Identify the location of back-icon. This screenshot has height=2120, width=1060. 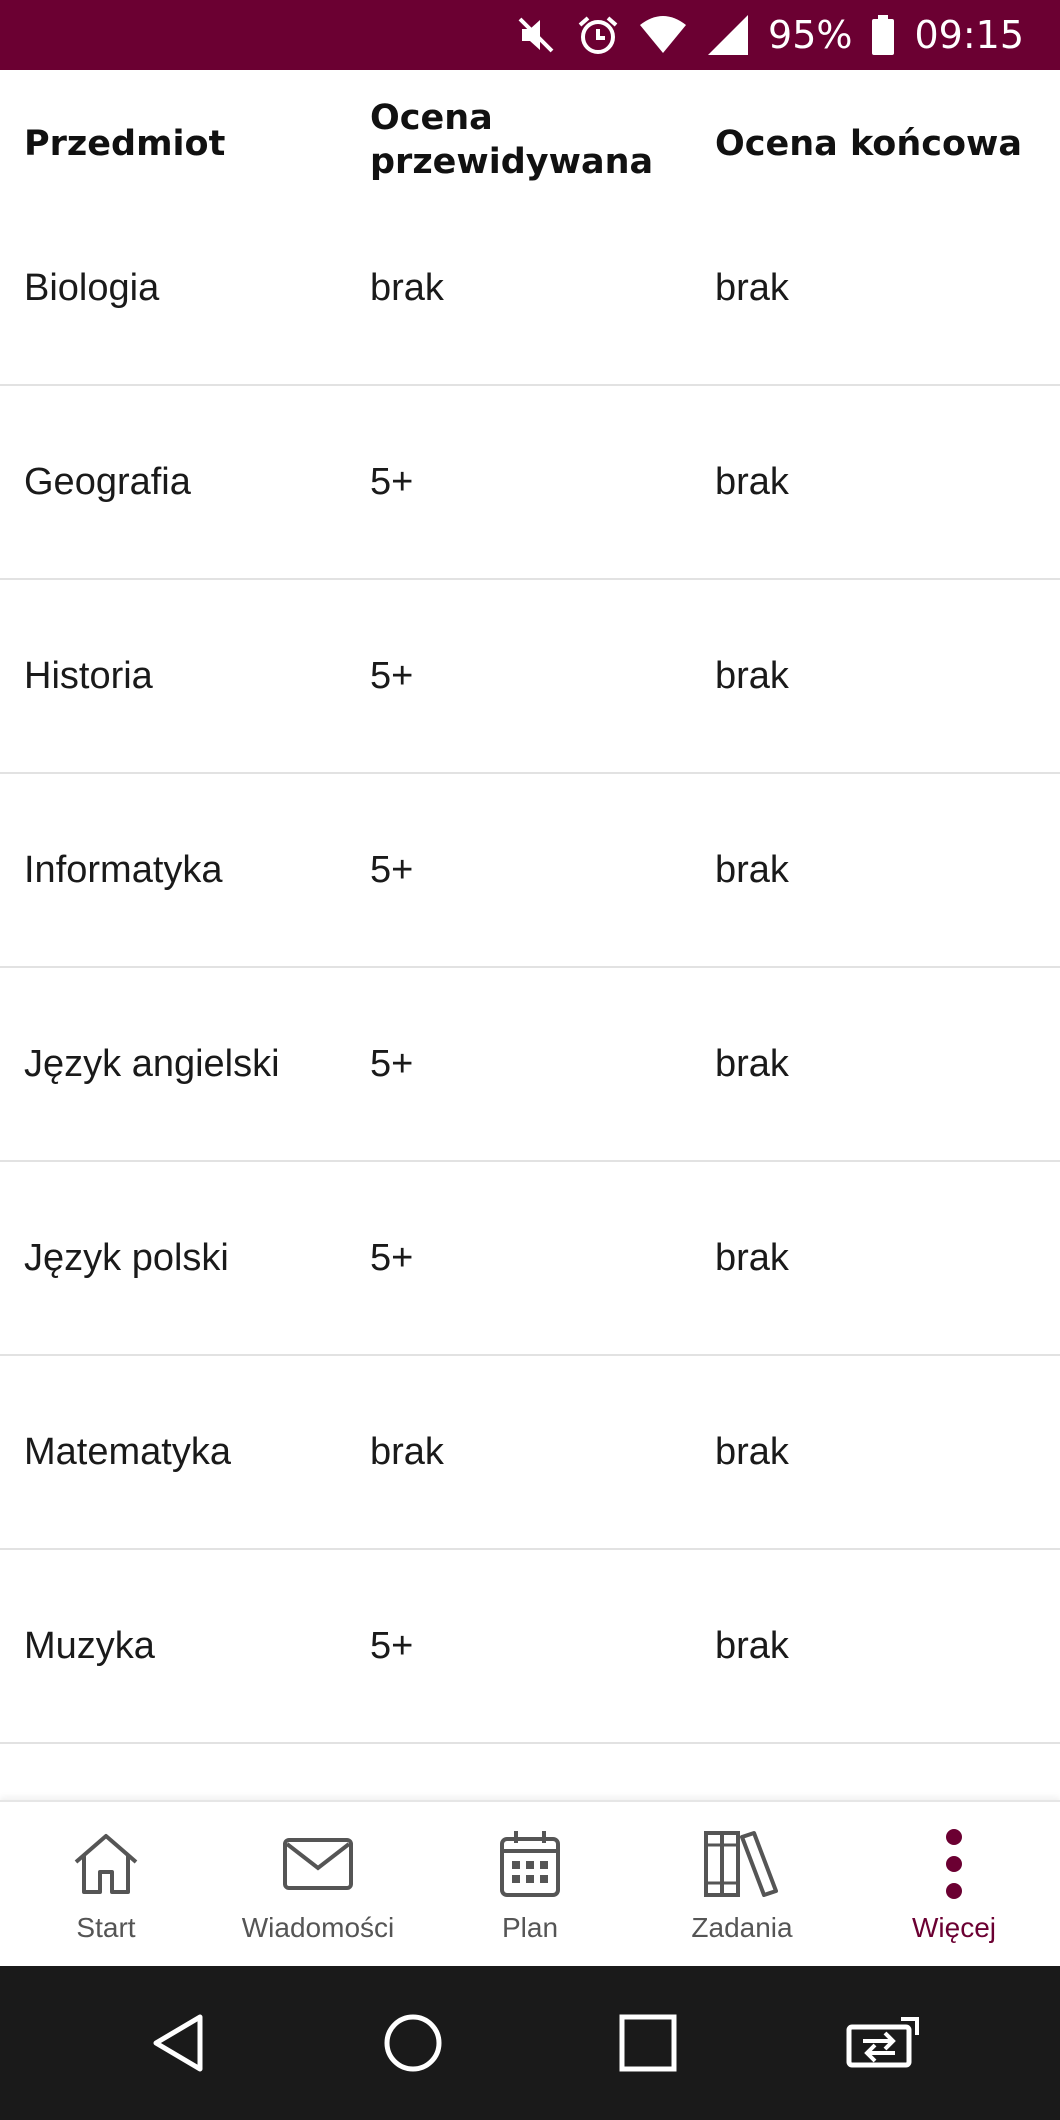
(178, 2043).